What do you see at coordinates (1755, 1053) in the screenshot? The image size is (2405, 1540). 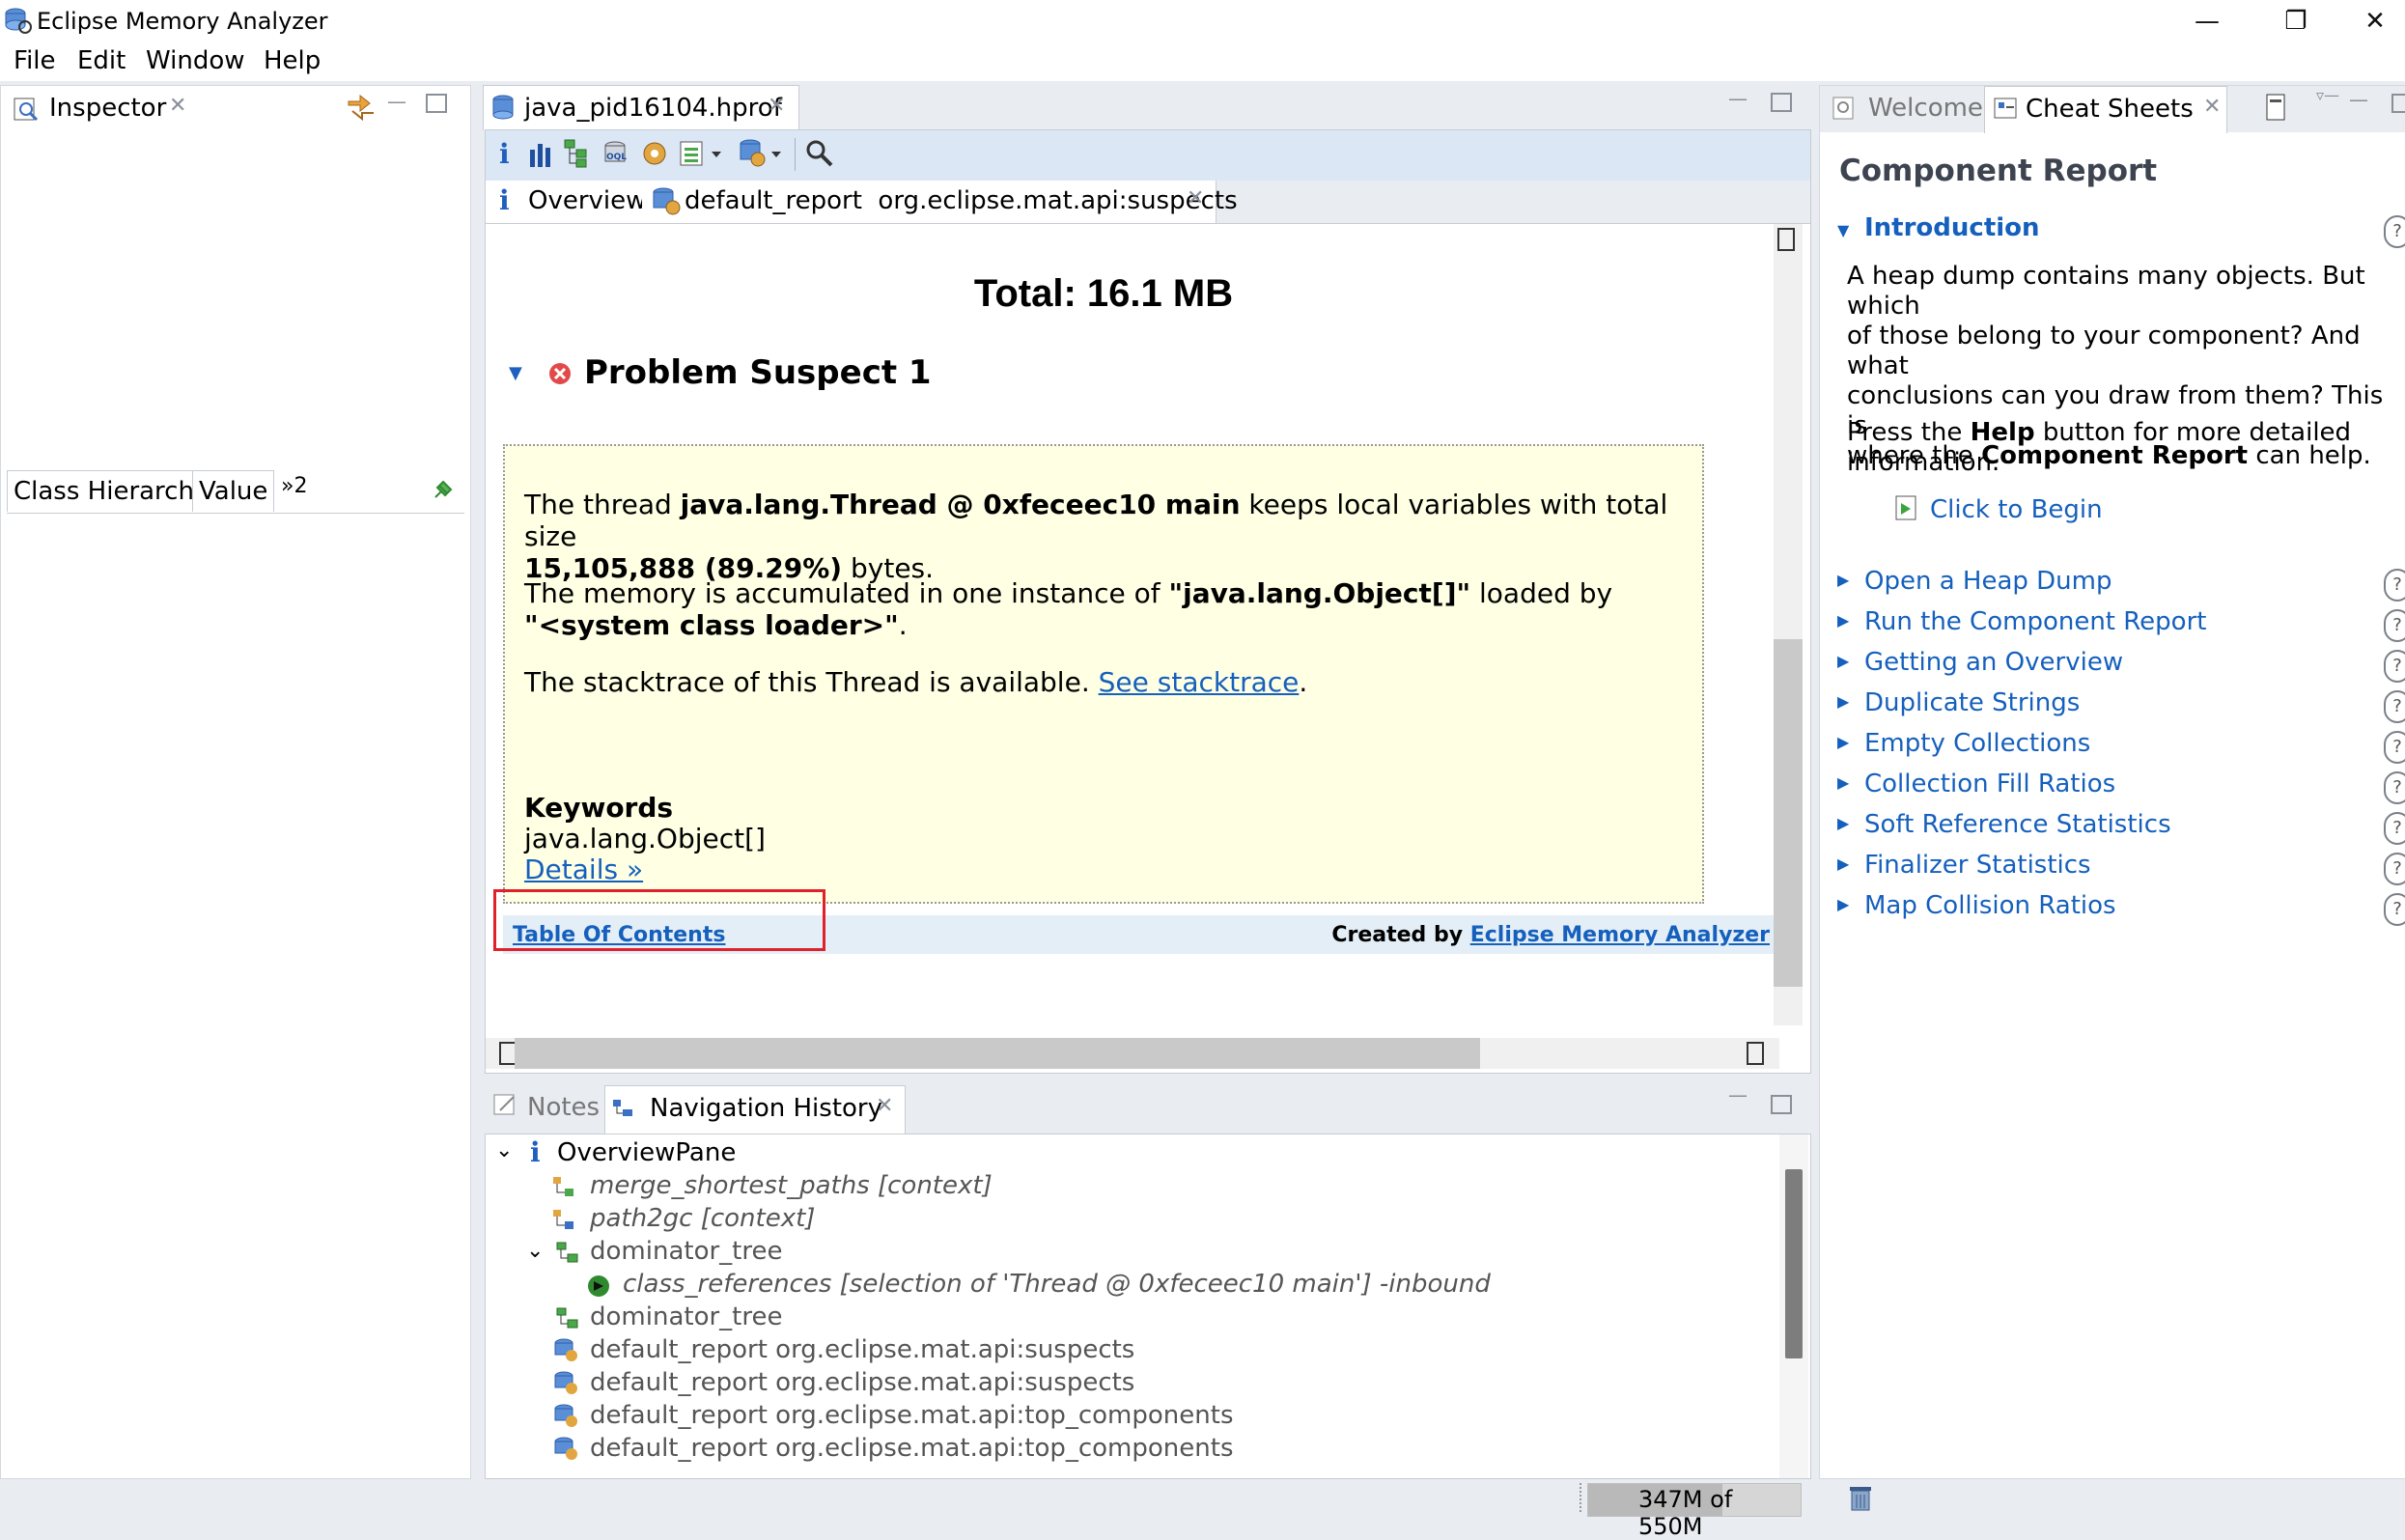 I see `scroll-right-button` at bounding box center [1755, 1053].